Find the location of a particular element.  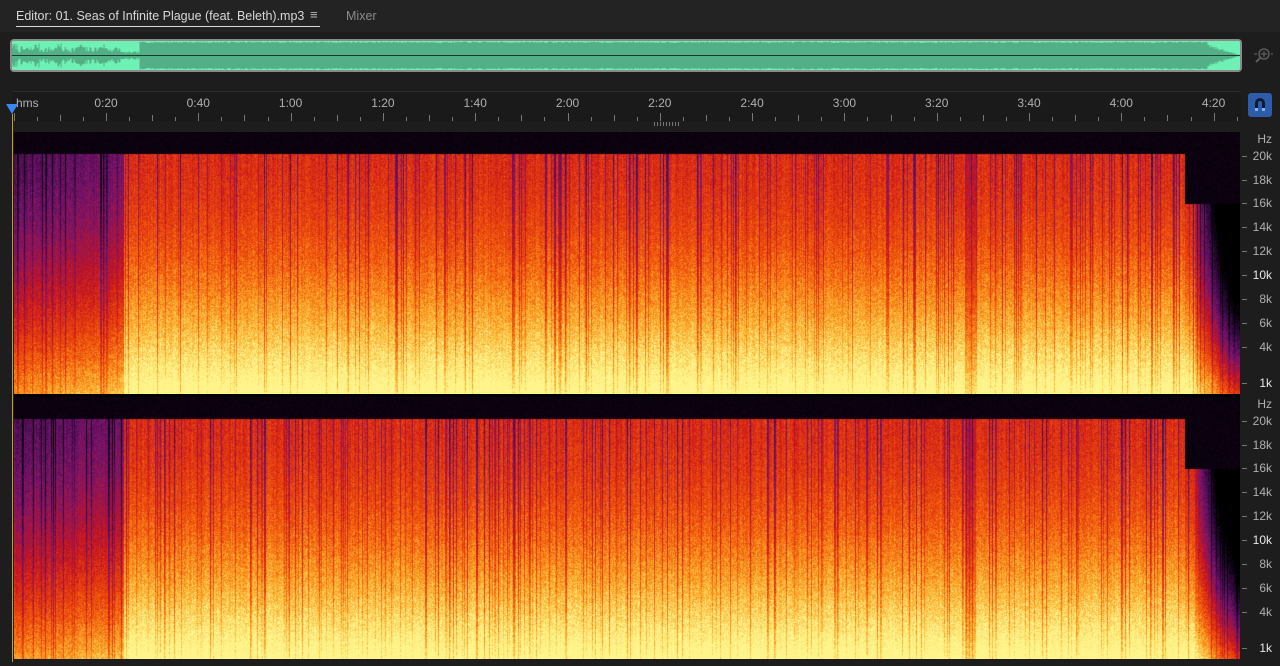

frequency-label: 4k is located at coordinates (1265, 347).